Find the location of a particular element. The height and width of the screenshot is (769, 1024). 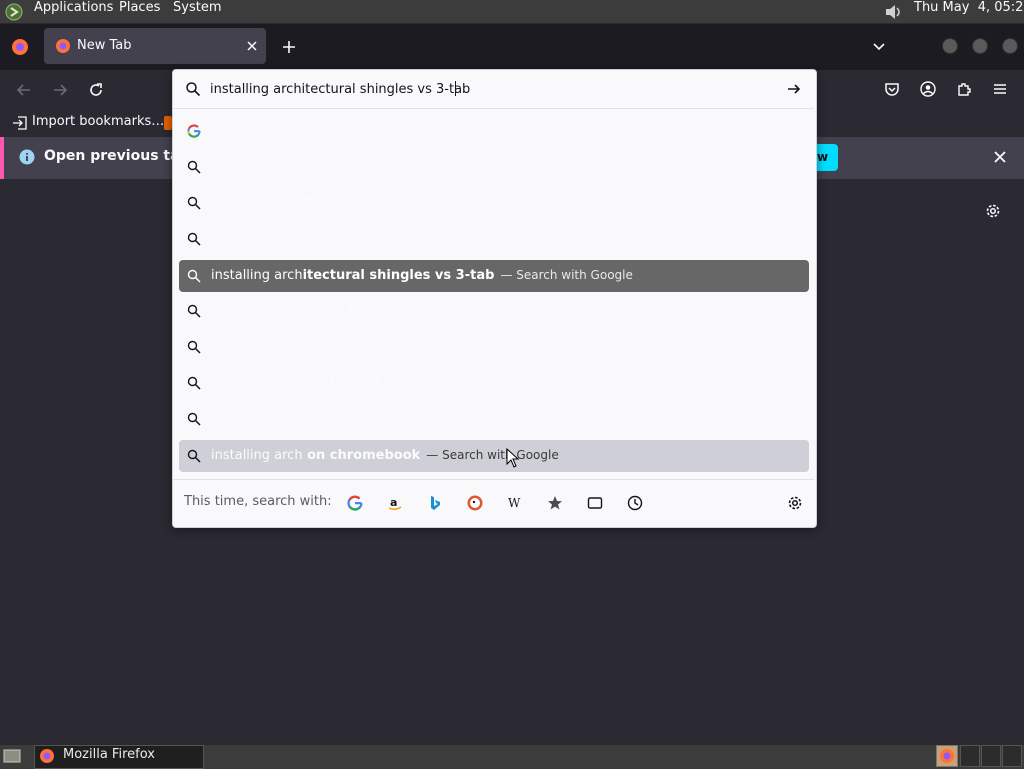

svg-text: a is located at coordinates (393, 502).